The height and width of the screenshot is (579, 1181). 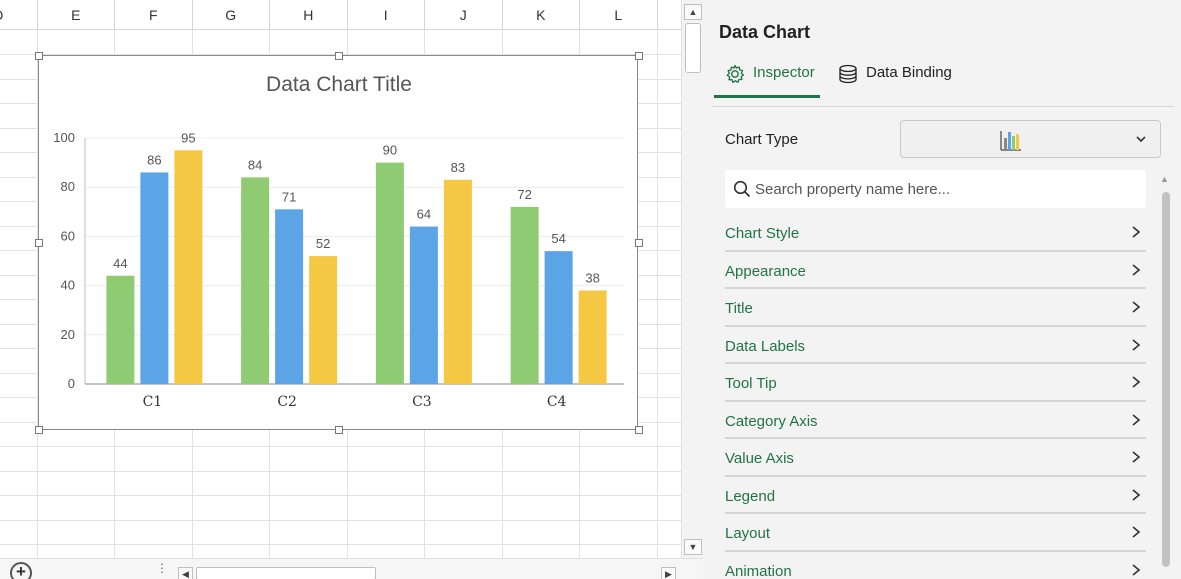 What do you see at coordinates (935, 270) in the screenshot?
I see `property-row-appearance: Appearance` at bounding box center [935, 270].